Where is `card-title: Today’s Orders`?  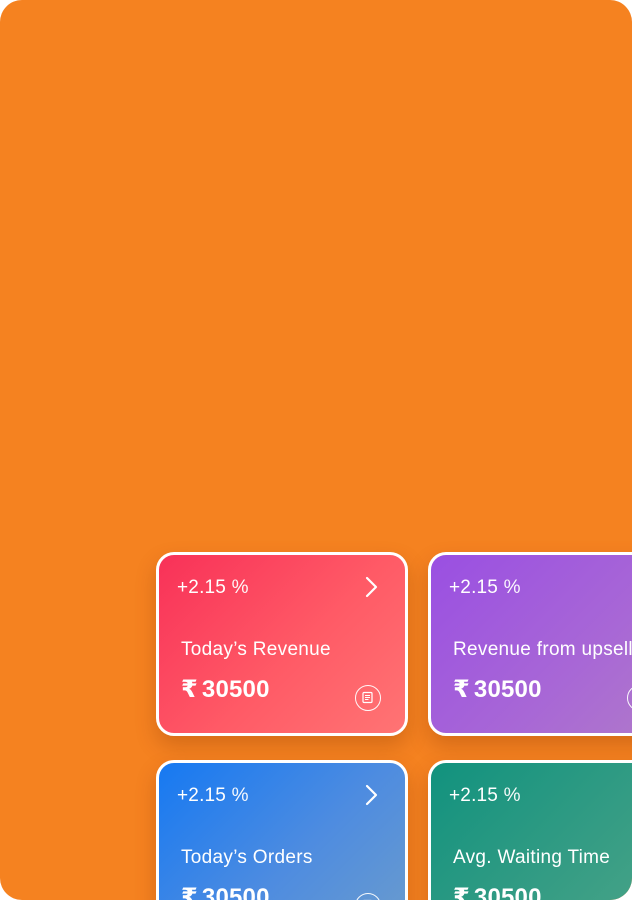
card-title: Today’s Orders is located at coordinates (247, 857).